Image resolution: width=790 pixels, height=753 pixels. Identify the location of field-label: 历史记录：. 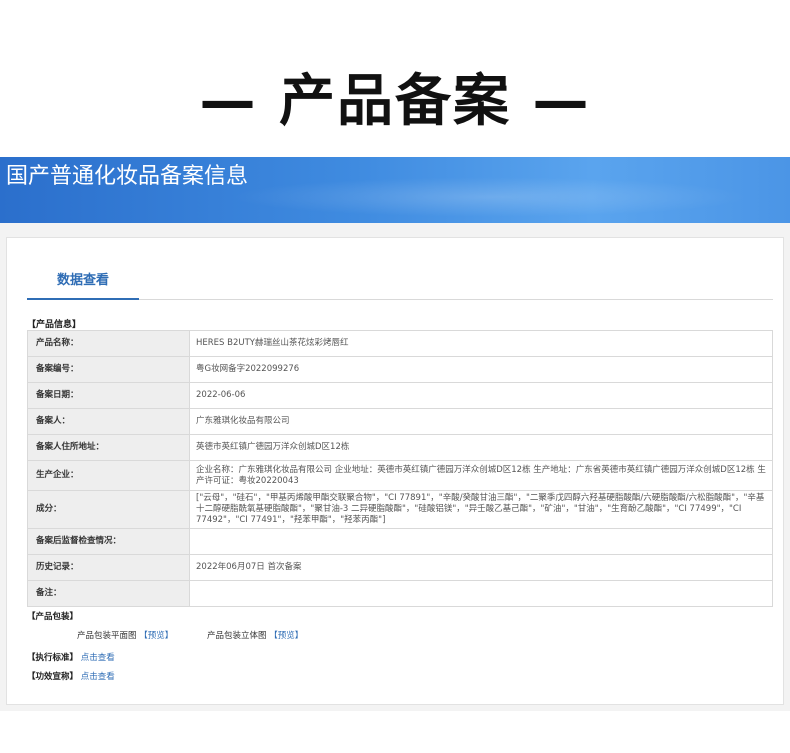
(108, 567).